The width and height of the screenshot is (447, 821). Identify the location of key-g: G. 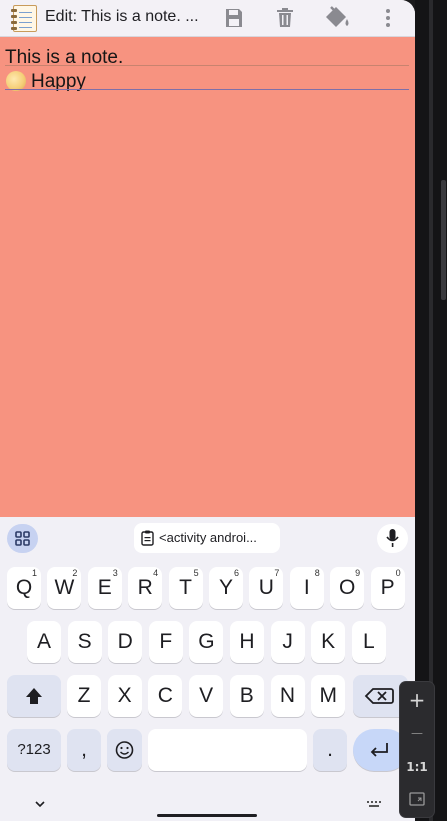
(206, 642).